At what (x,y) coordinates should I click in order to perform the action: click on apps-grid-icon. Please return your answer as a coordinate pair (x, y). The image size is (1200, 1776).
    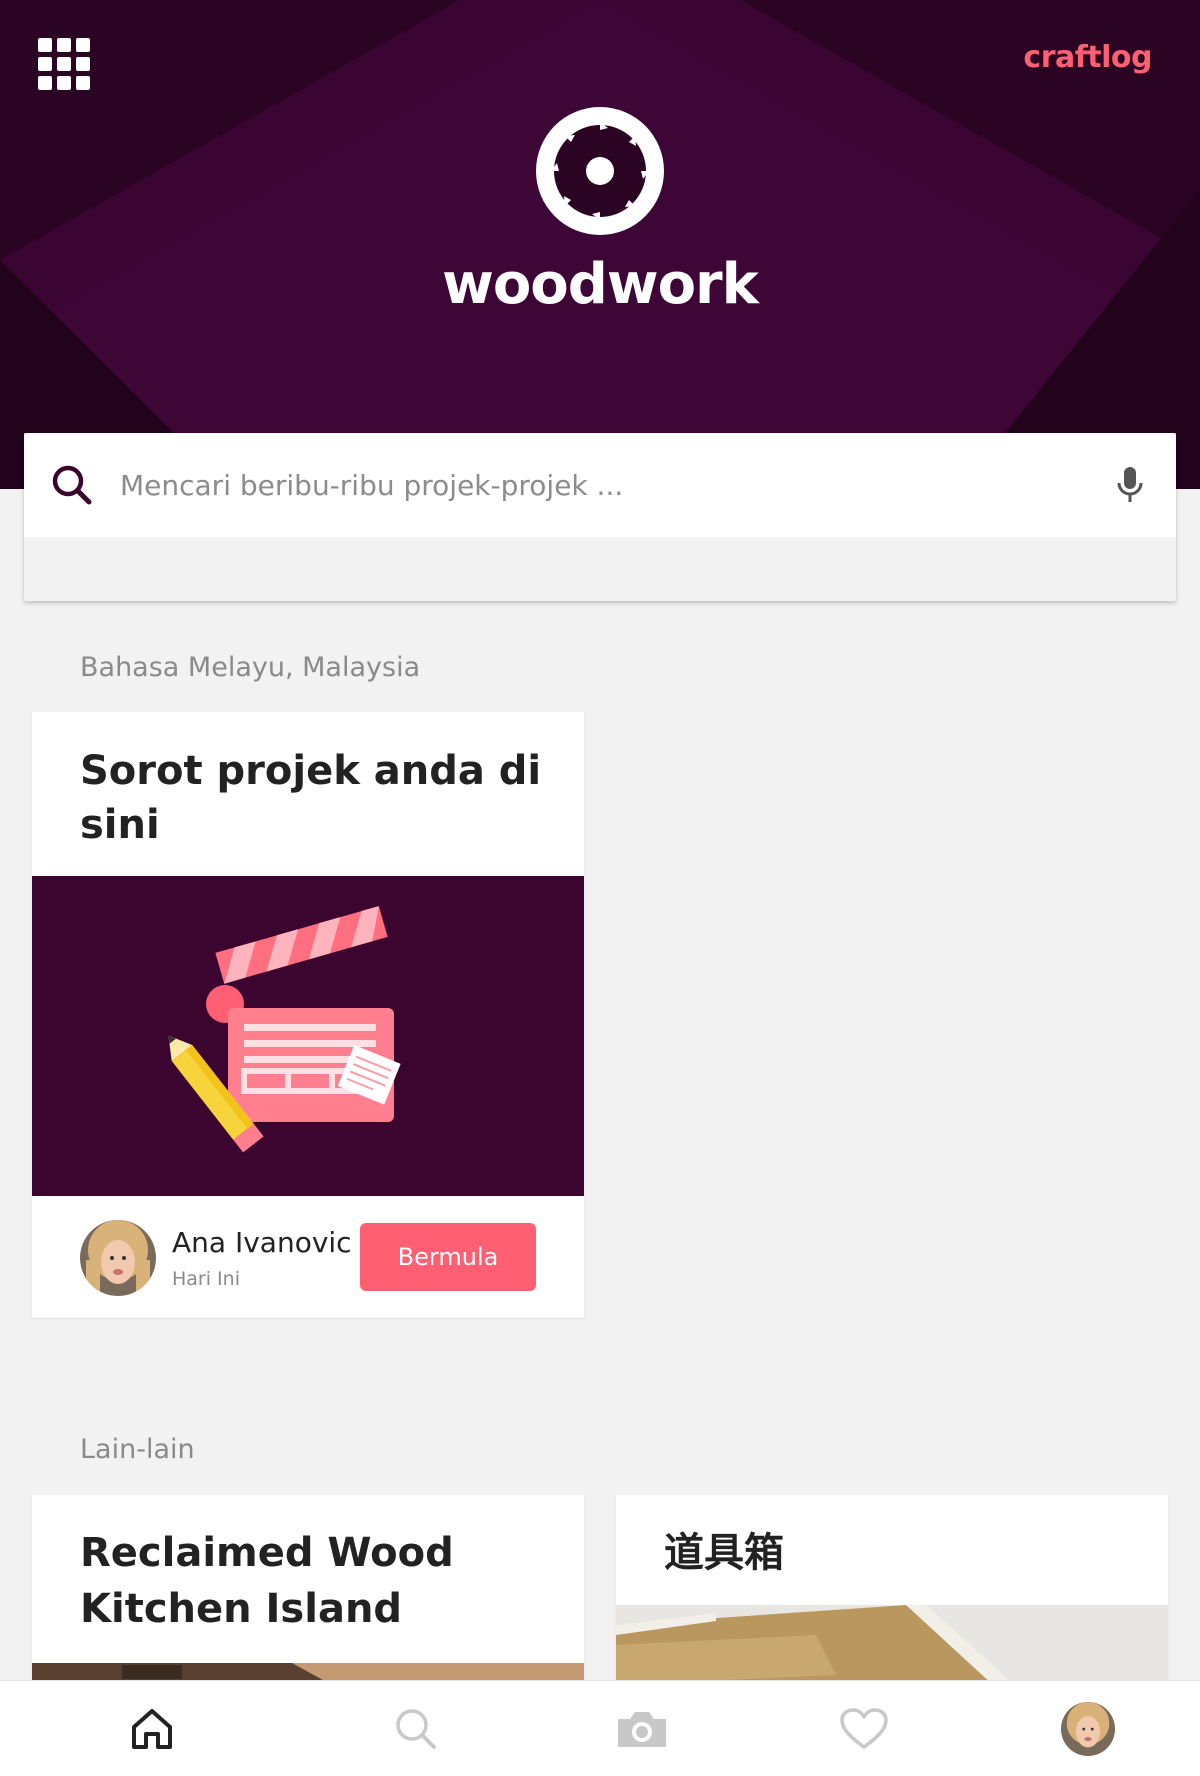
    Looking at the image, I should click on (64, 64).